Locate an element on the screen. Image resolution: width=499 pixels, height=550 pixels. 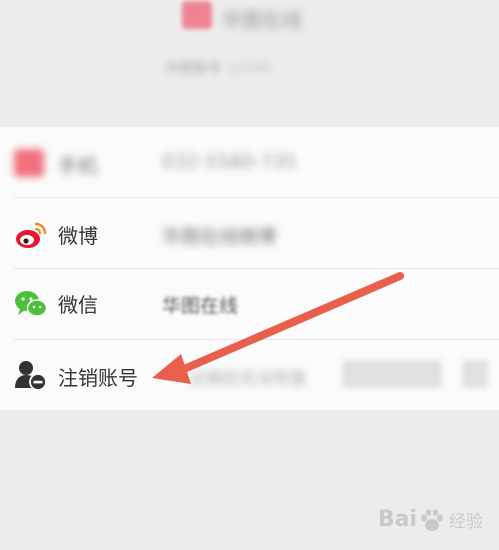
account-id-label: 华图账号 is located at coordinates (193, 69).